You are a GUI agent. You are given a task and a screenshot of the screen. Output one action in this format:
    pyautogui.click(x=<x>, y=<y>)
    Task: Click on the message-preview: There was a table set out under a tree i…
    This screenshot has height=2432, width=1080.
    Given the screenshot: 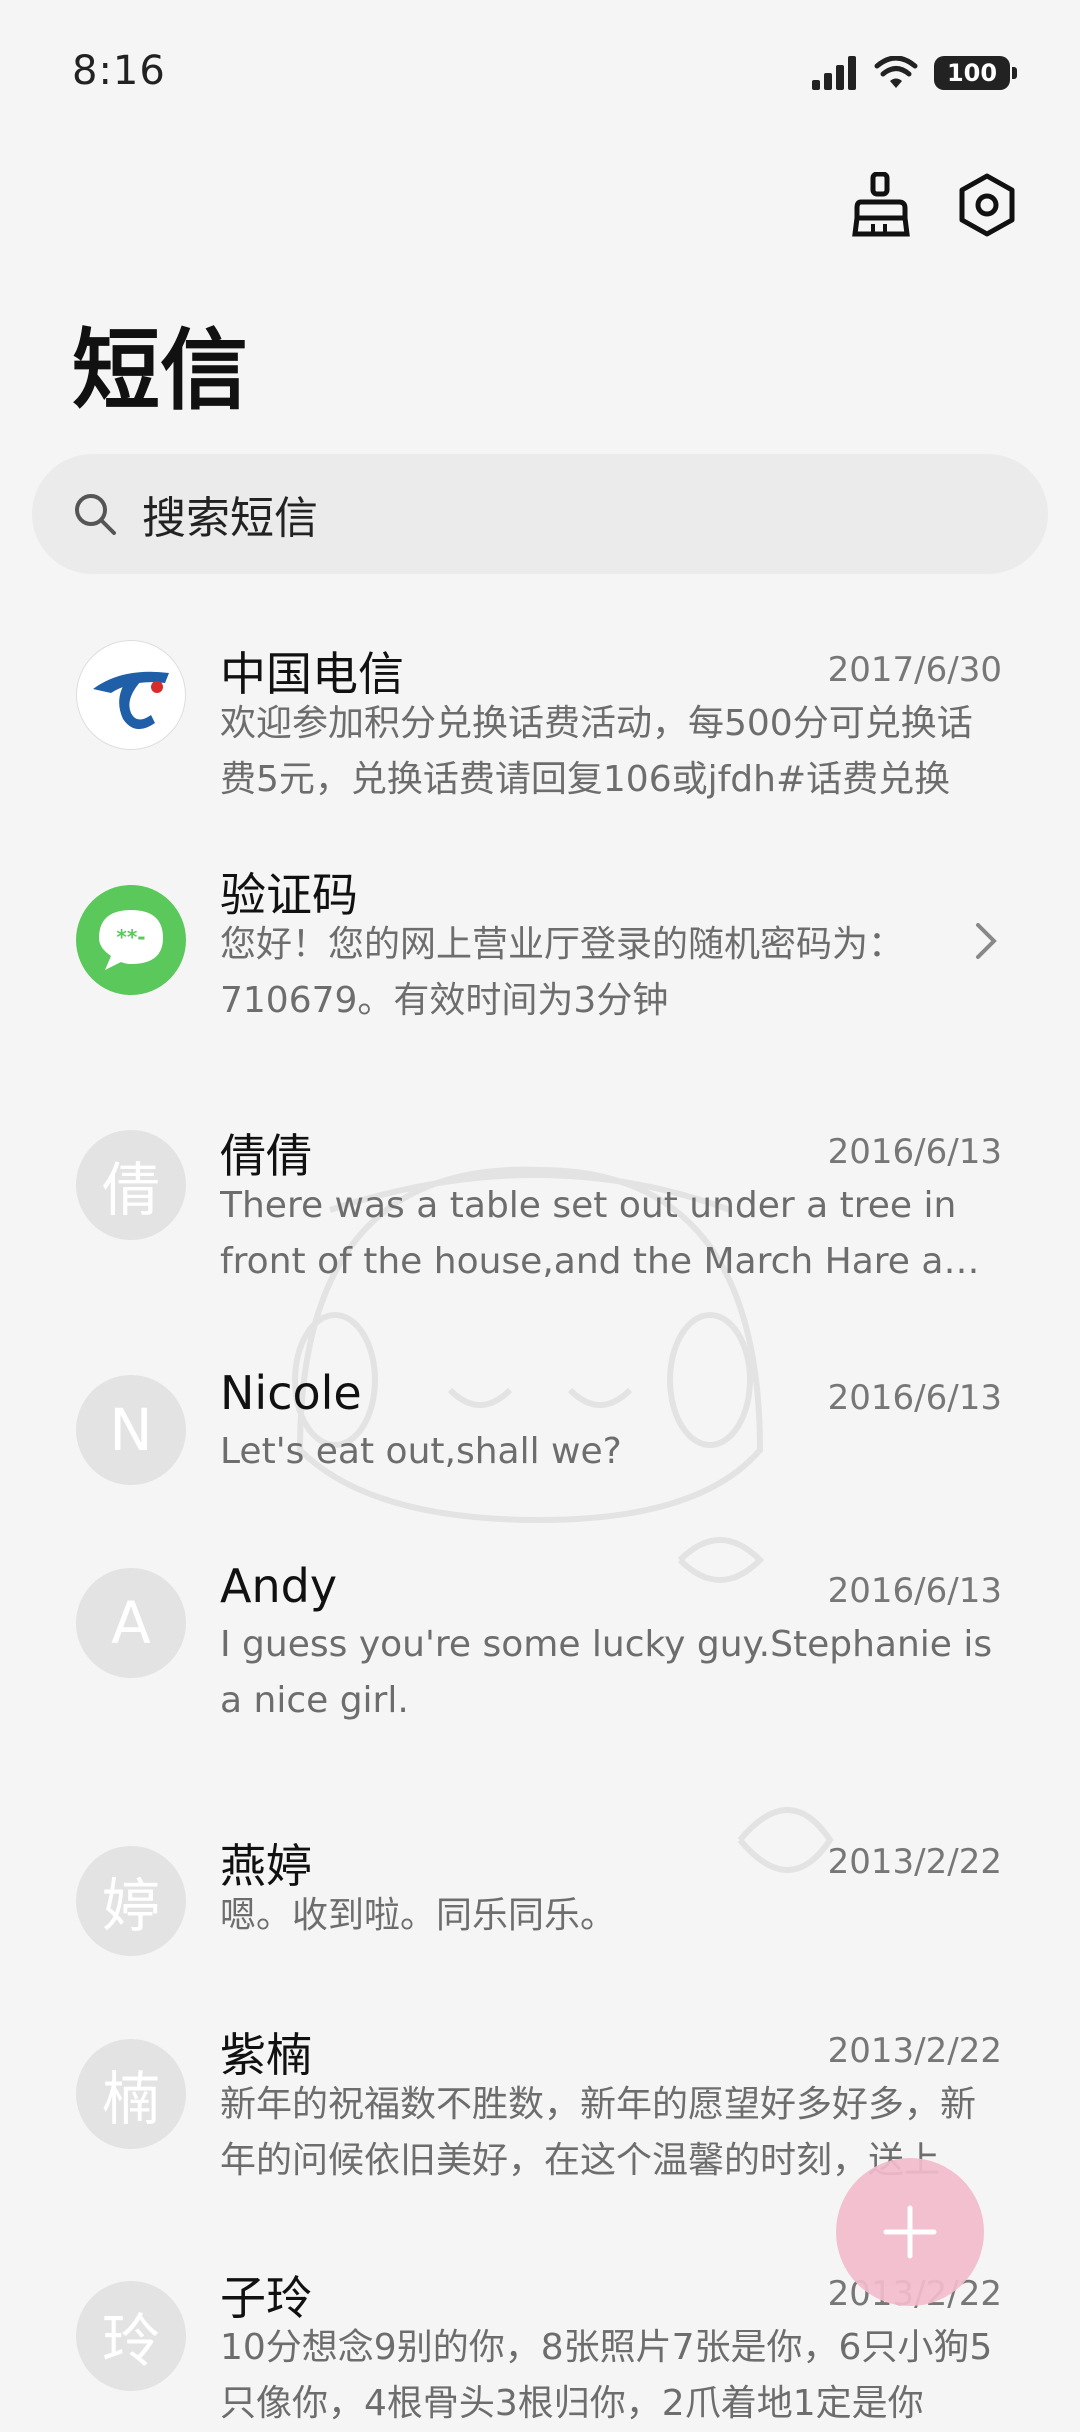 What is the action you would take?
    pyautogui.click(x=605, y=1233)
    